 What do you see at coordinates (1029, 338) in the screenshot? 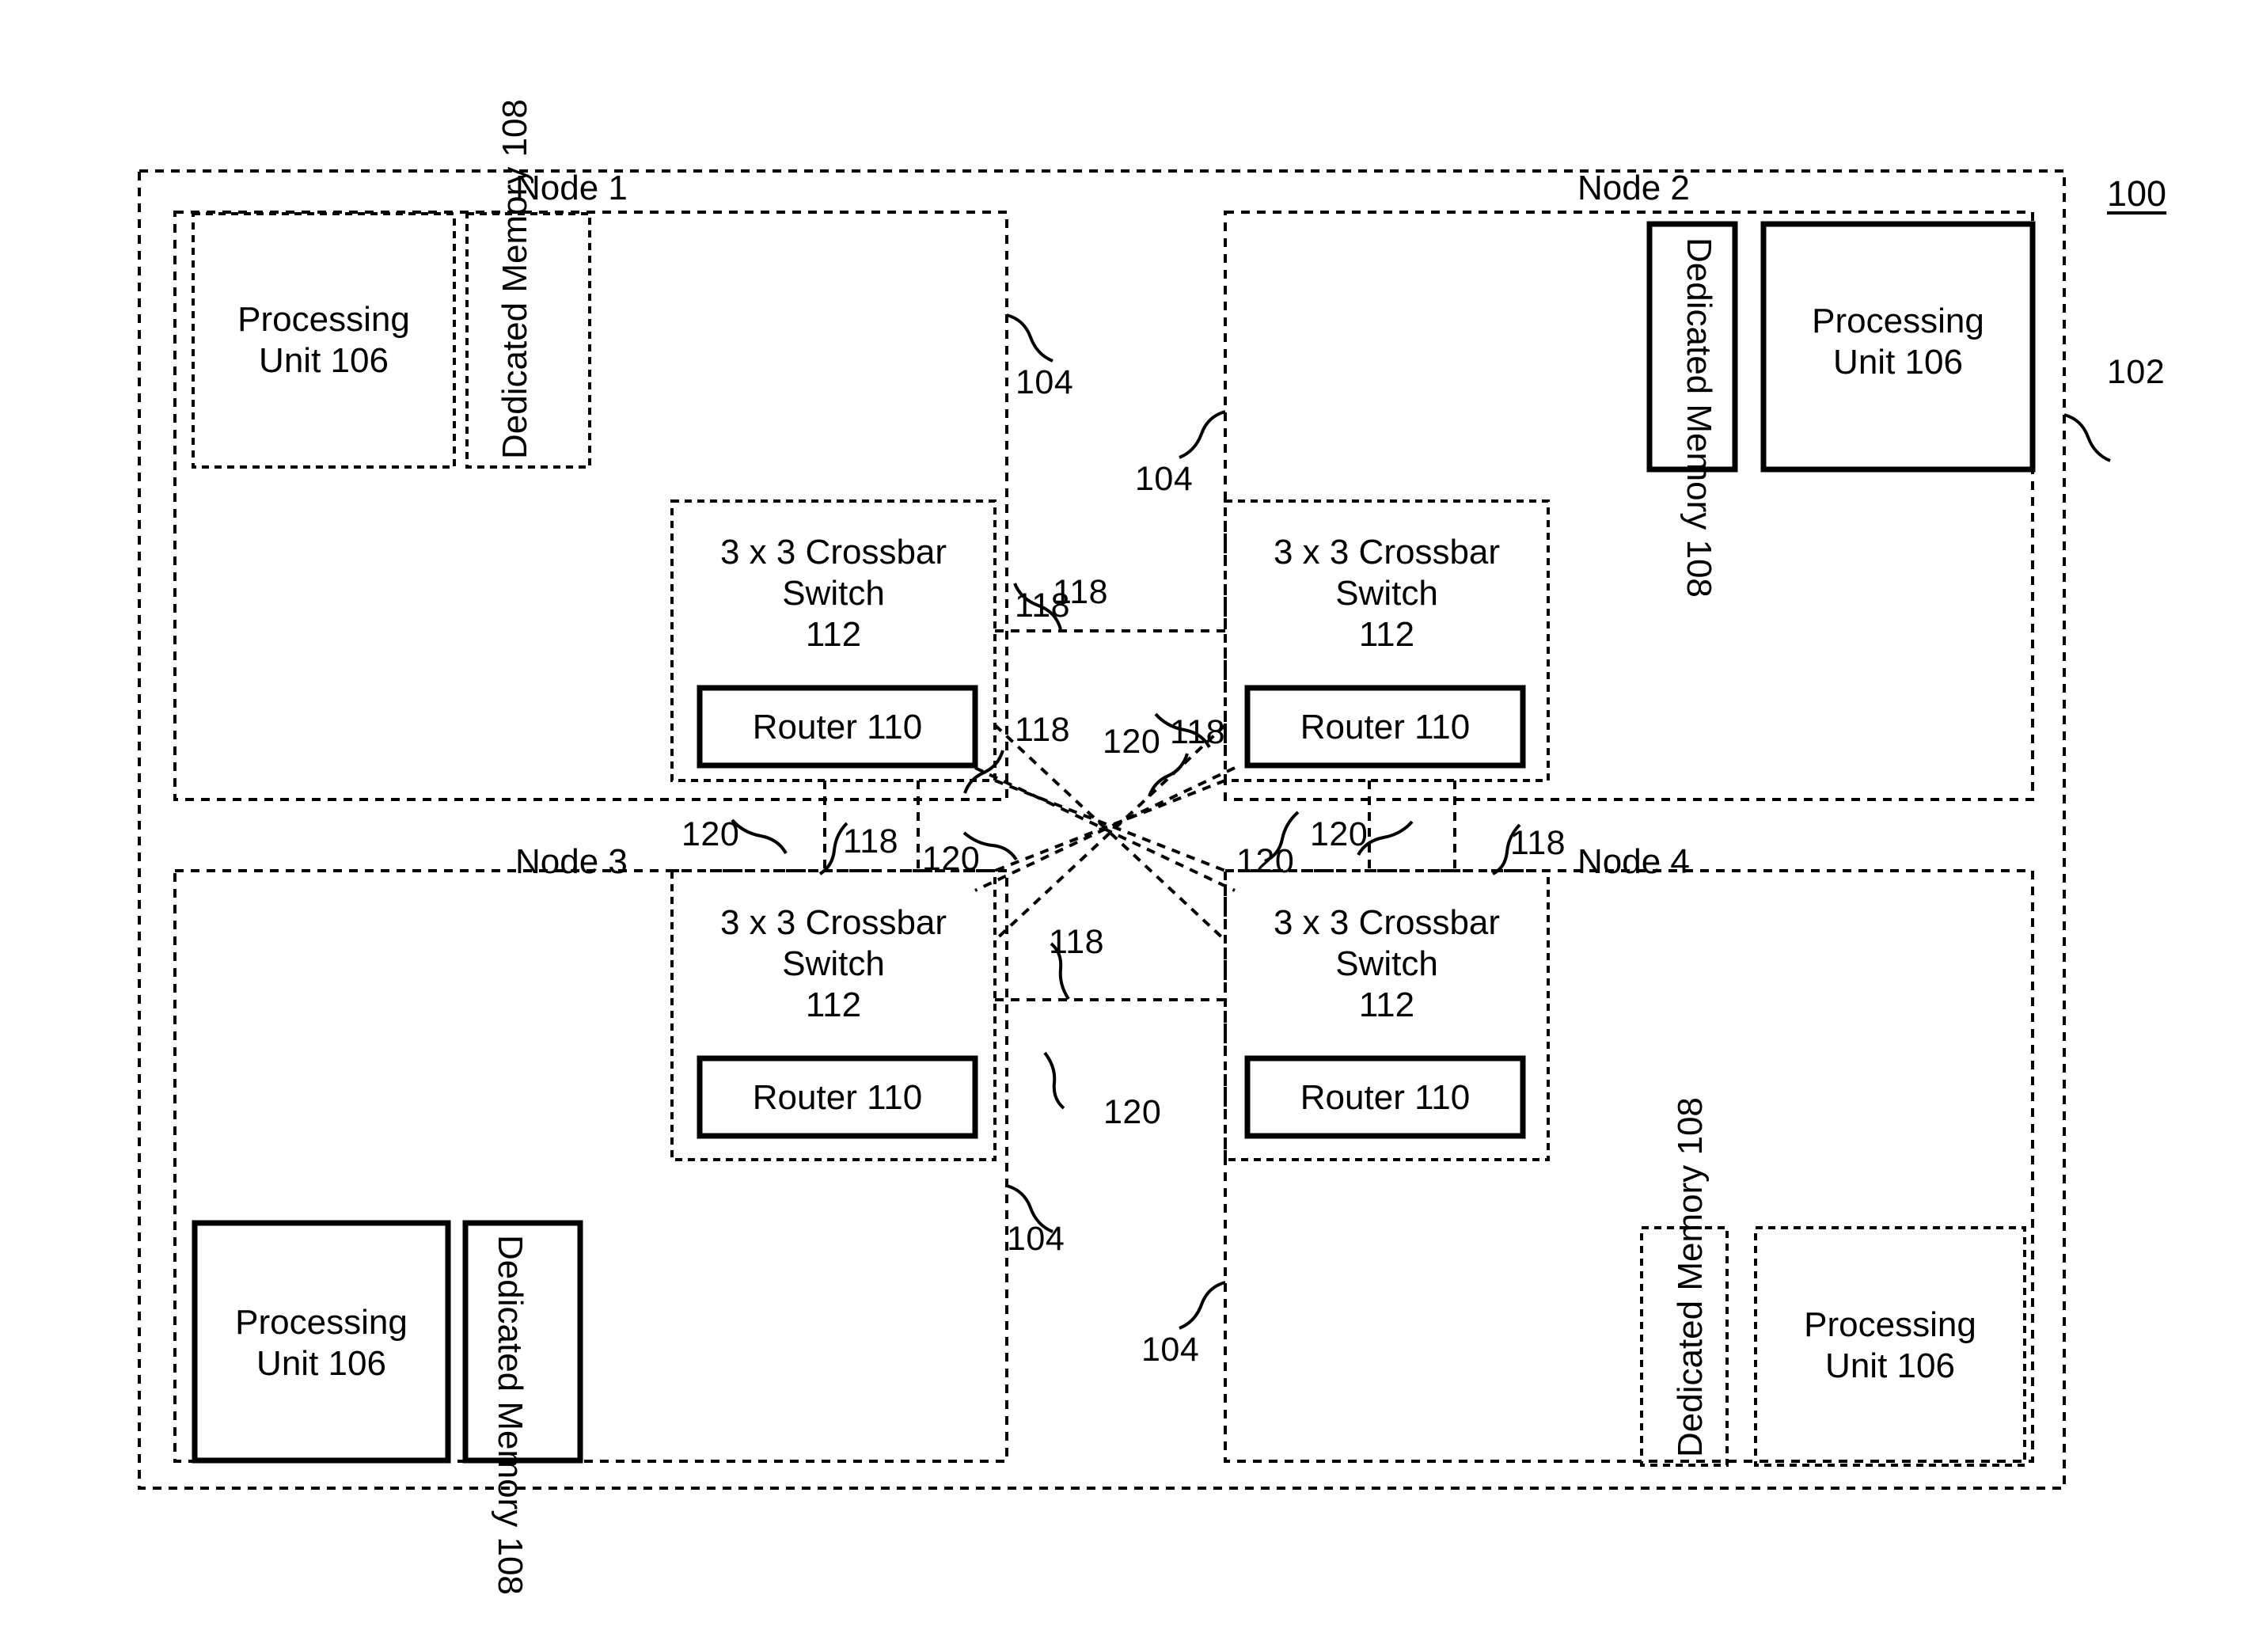
I see `leader-104-top-left` at bounding box center [1029, 338].